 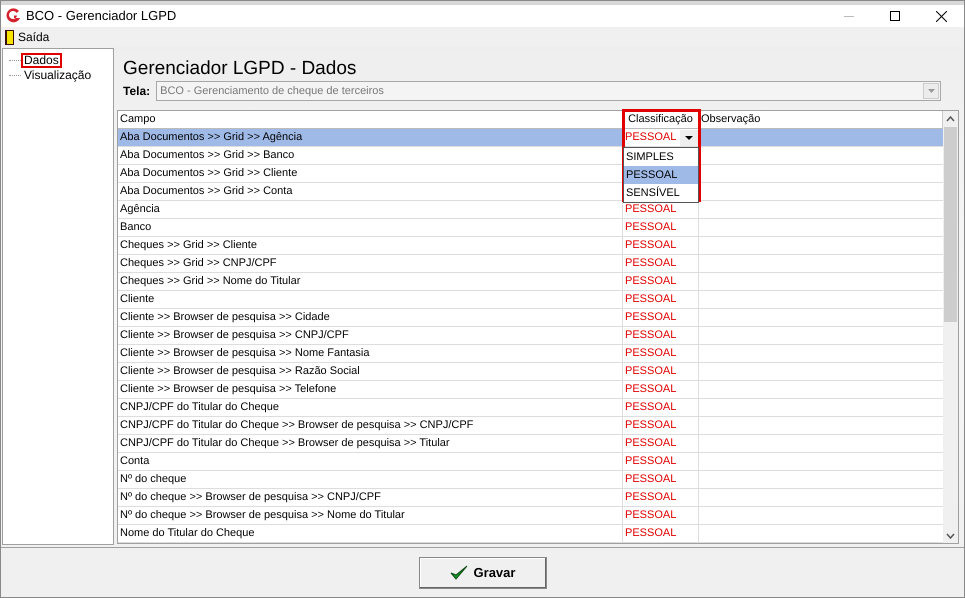 I want to click on grid-row: Cheques >> Grid >> Cliente PESSOAL, so click(x=530, y=246).